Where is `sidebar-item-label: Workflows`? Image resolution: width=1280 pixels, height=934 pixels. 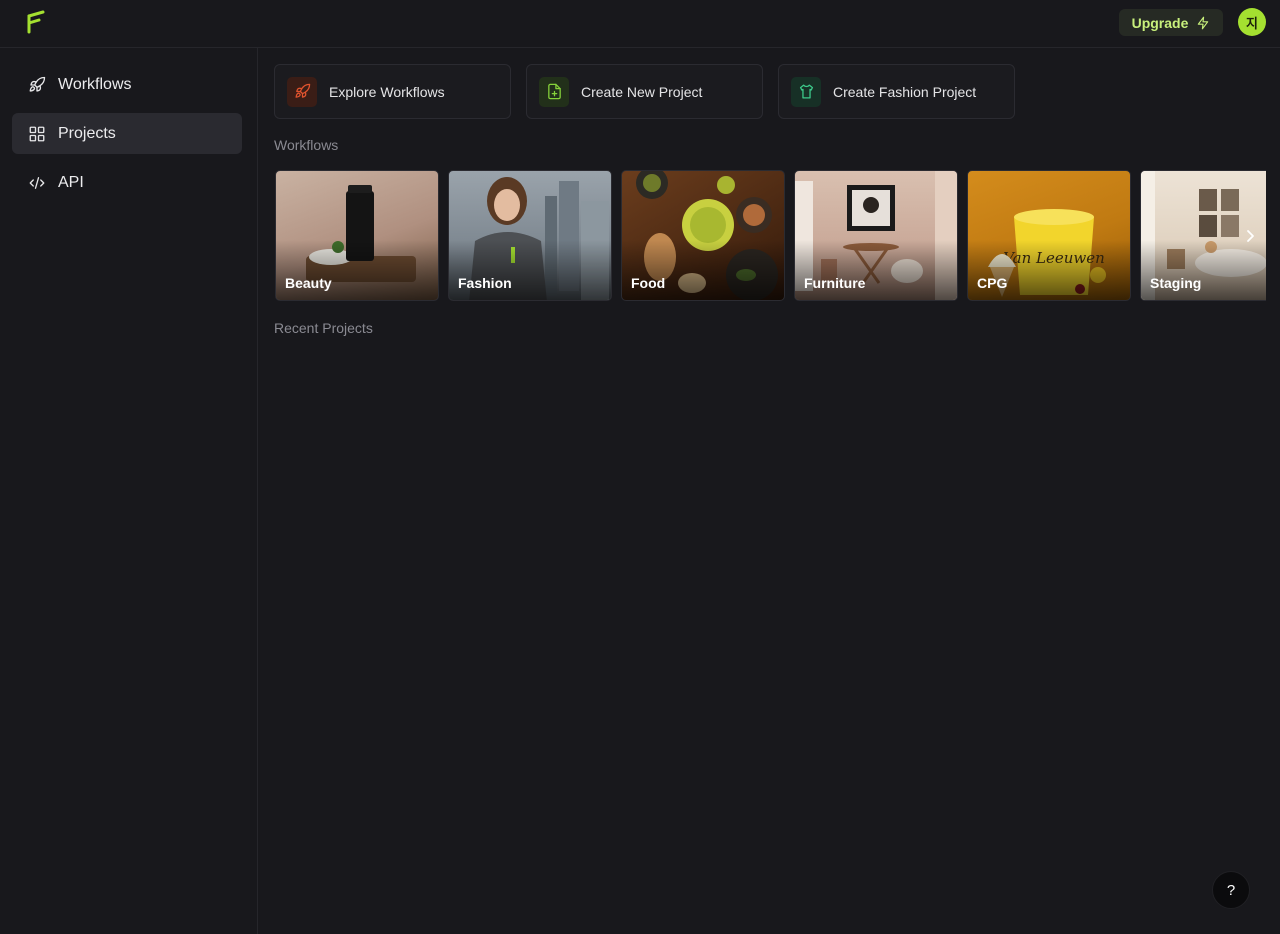 sidebar-item-label: Workflows is located at coordinates (95, 84).